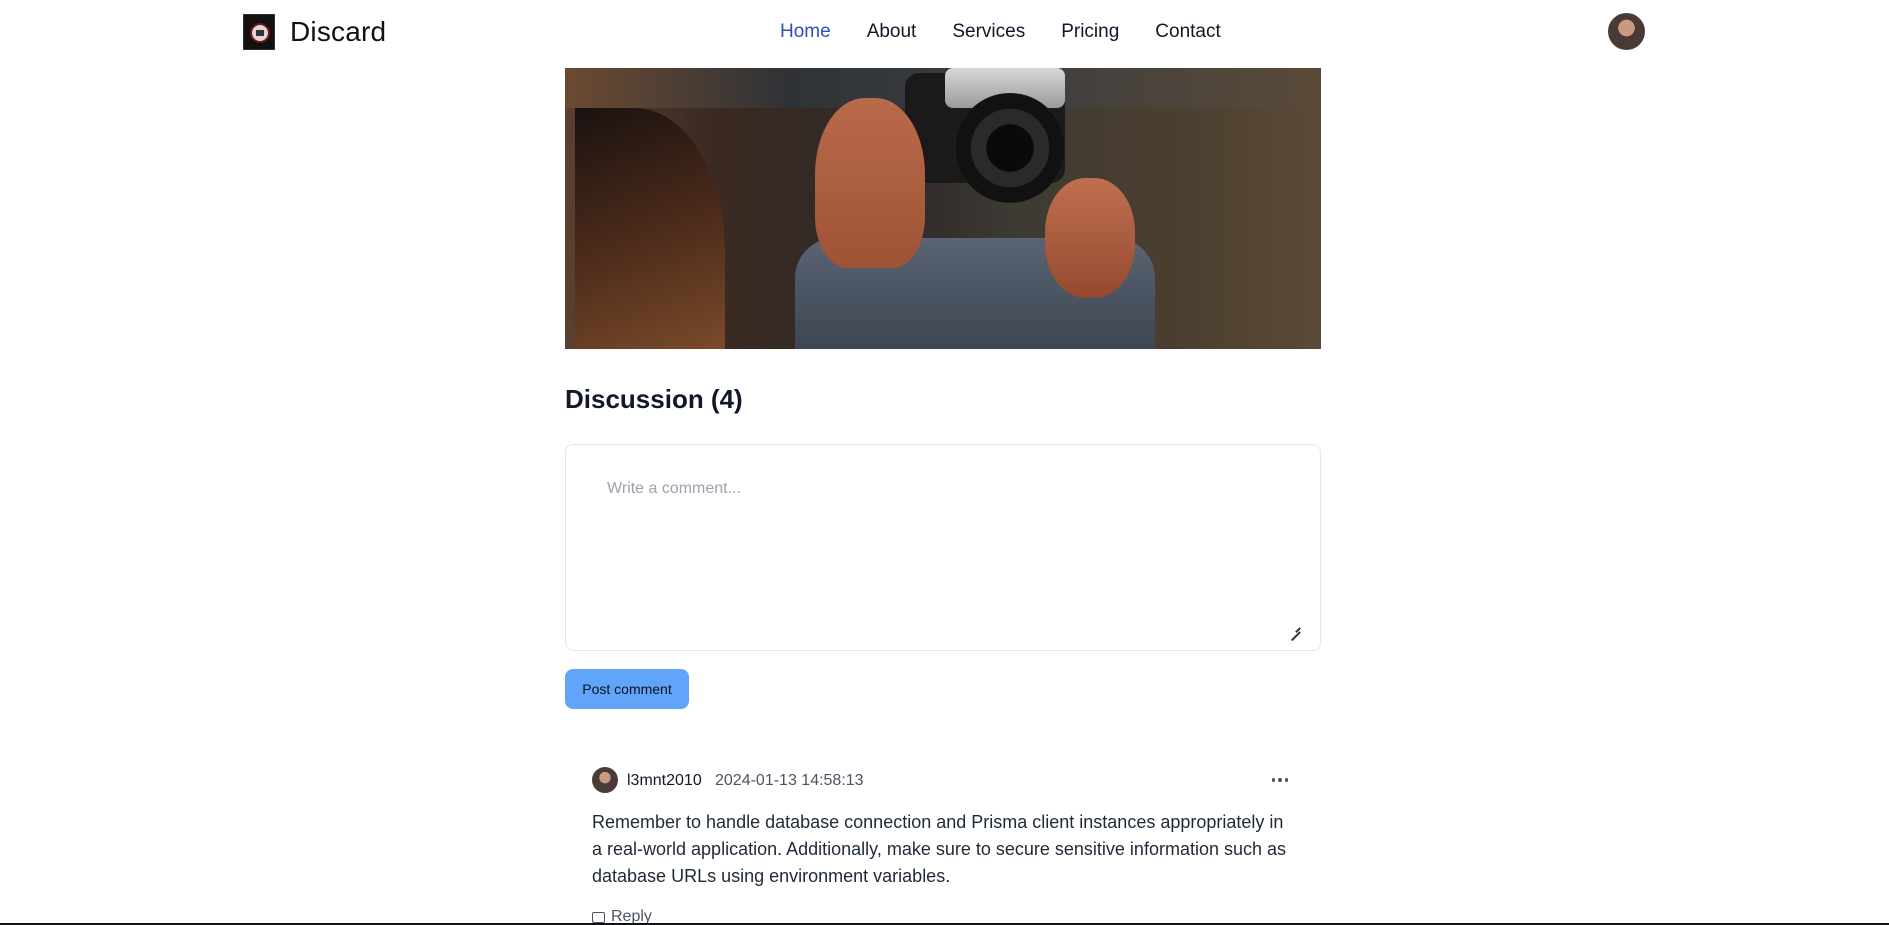  What do you see at coordinates (664, 781) in the screenshot?
I see `comment-username: l3mnt2010` at bounding box center [664, 781].